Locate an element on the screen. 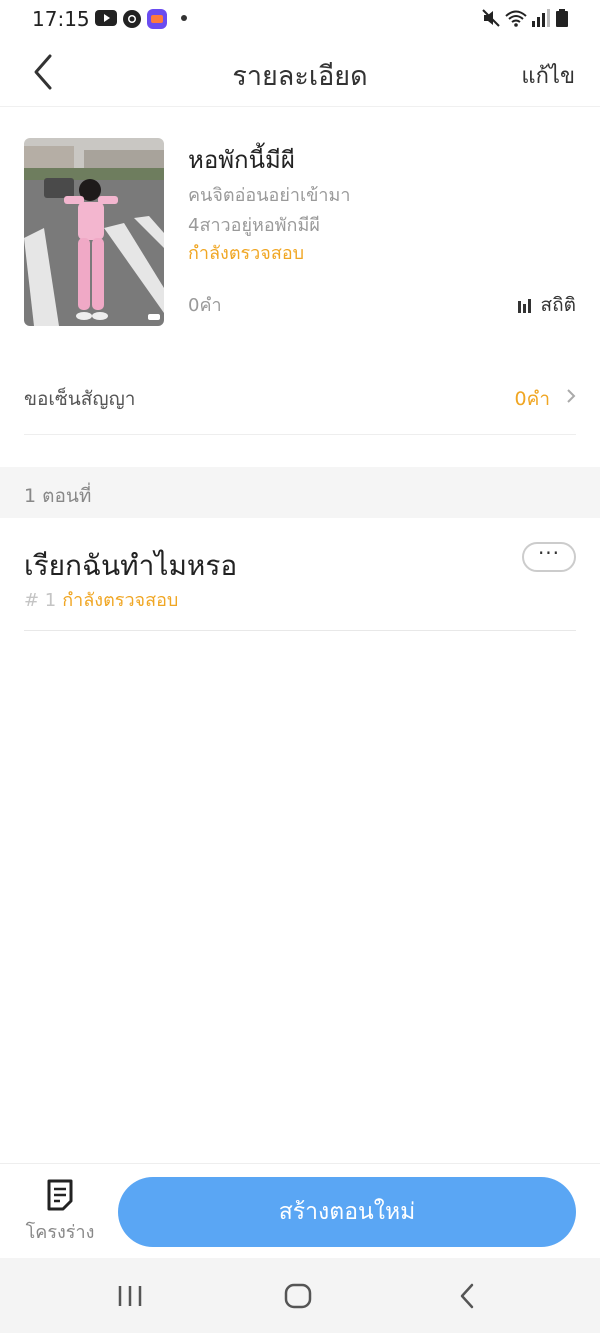 This screenshot has height=1333, width=600. app-icon is located at coordinates (157, 19).